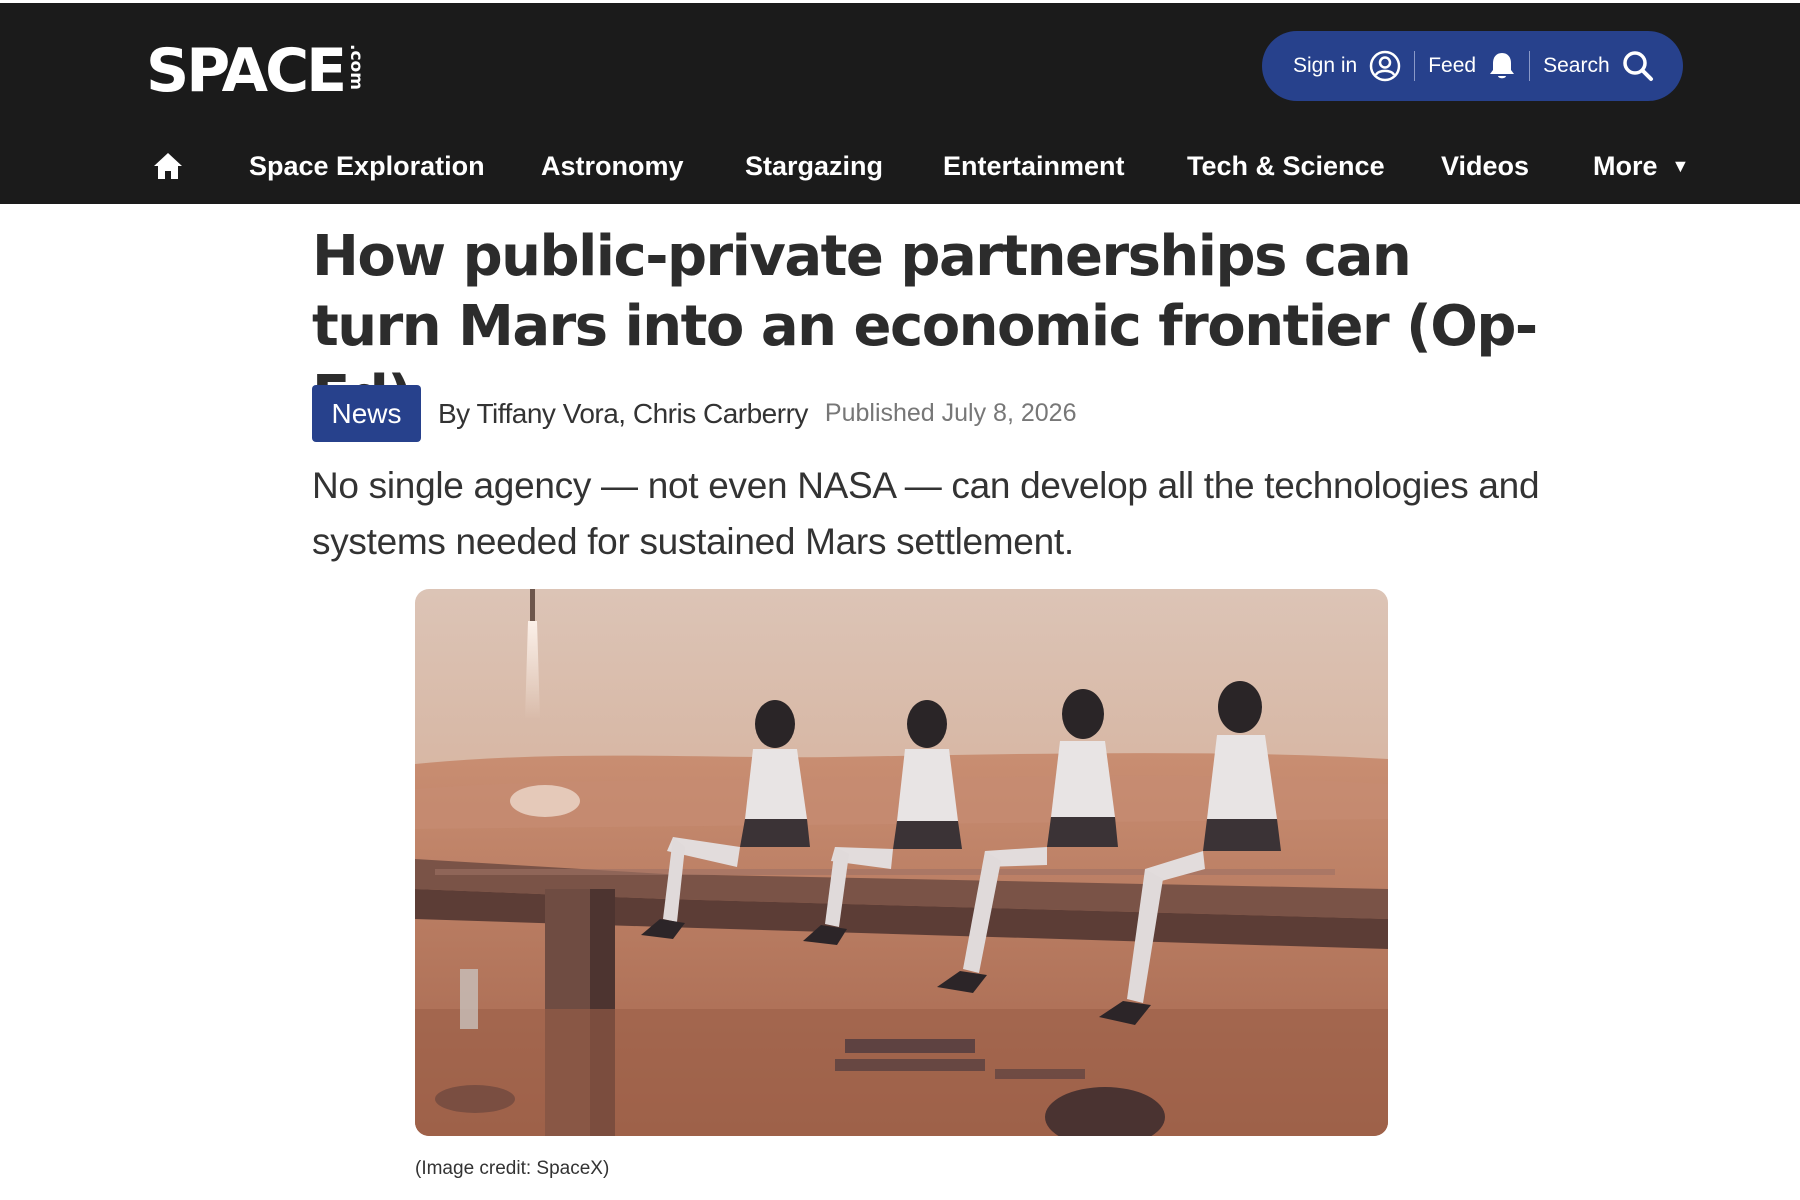 This screenshot has height=1200, width=1800. What do you see at coordinates (1385, 66) in the screenshot?
I see `user-circle-icon` at bounding box center [1385, 66].